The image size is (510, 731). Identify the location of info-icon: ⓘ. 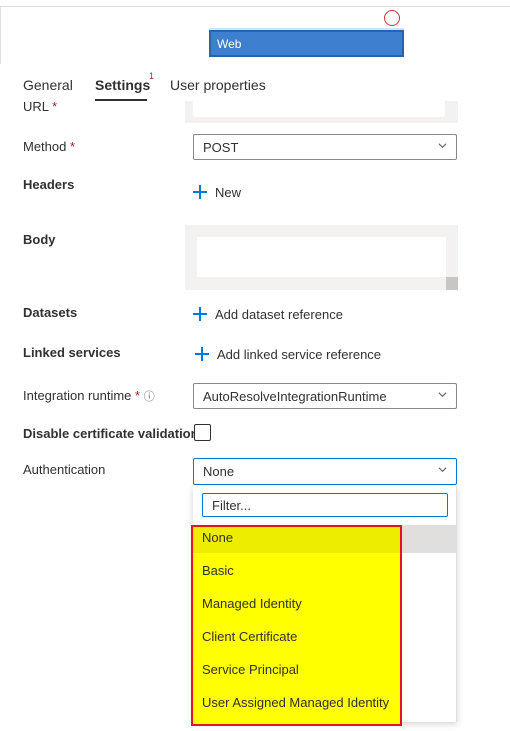
(149, 397).